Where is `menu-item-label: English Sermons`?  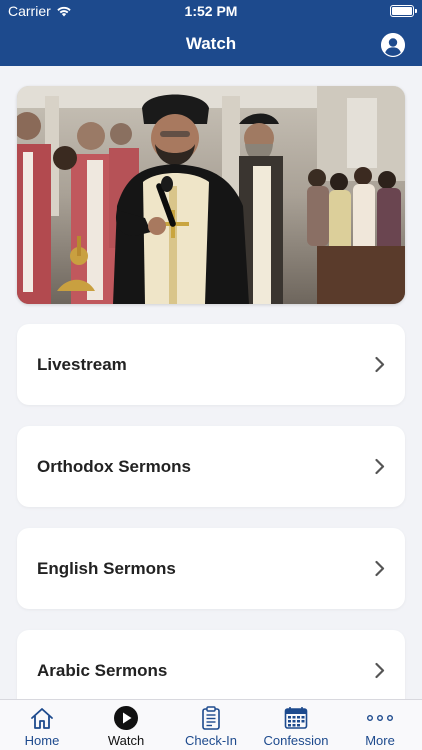 menu-item-label: English Sermons is located at coordinates (106, 568).